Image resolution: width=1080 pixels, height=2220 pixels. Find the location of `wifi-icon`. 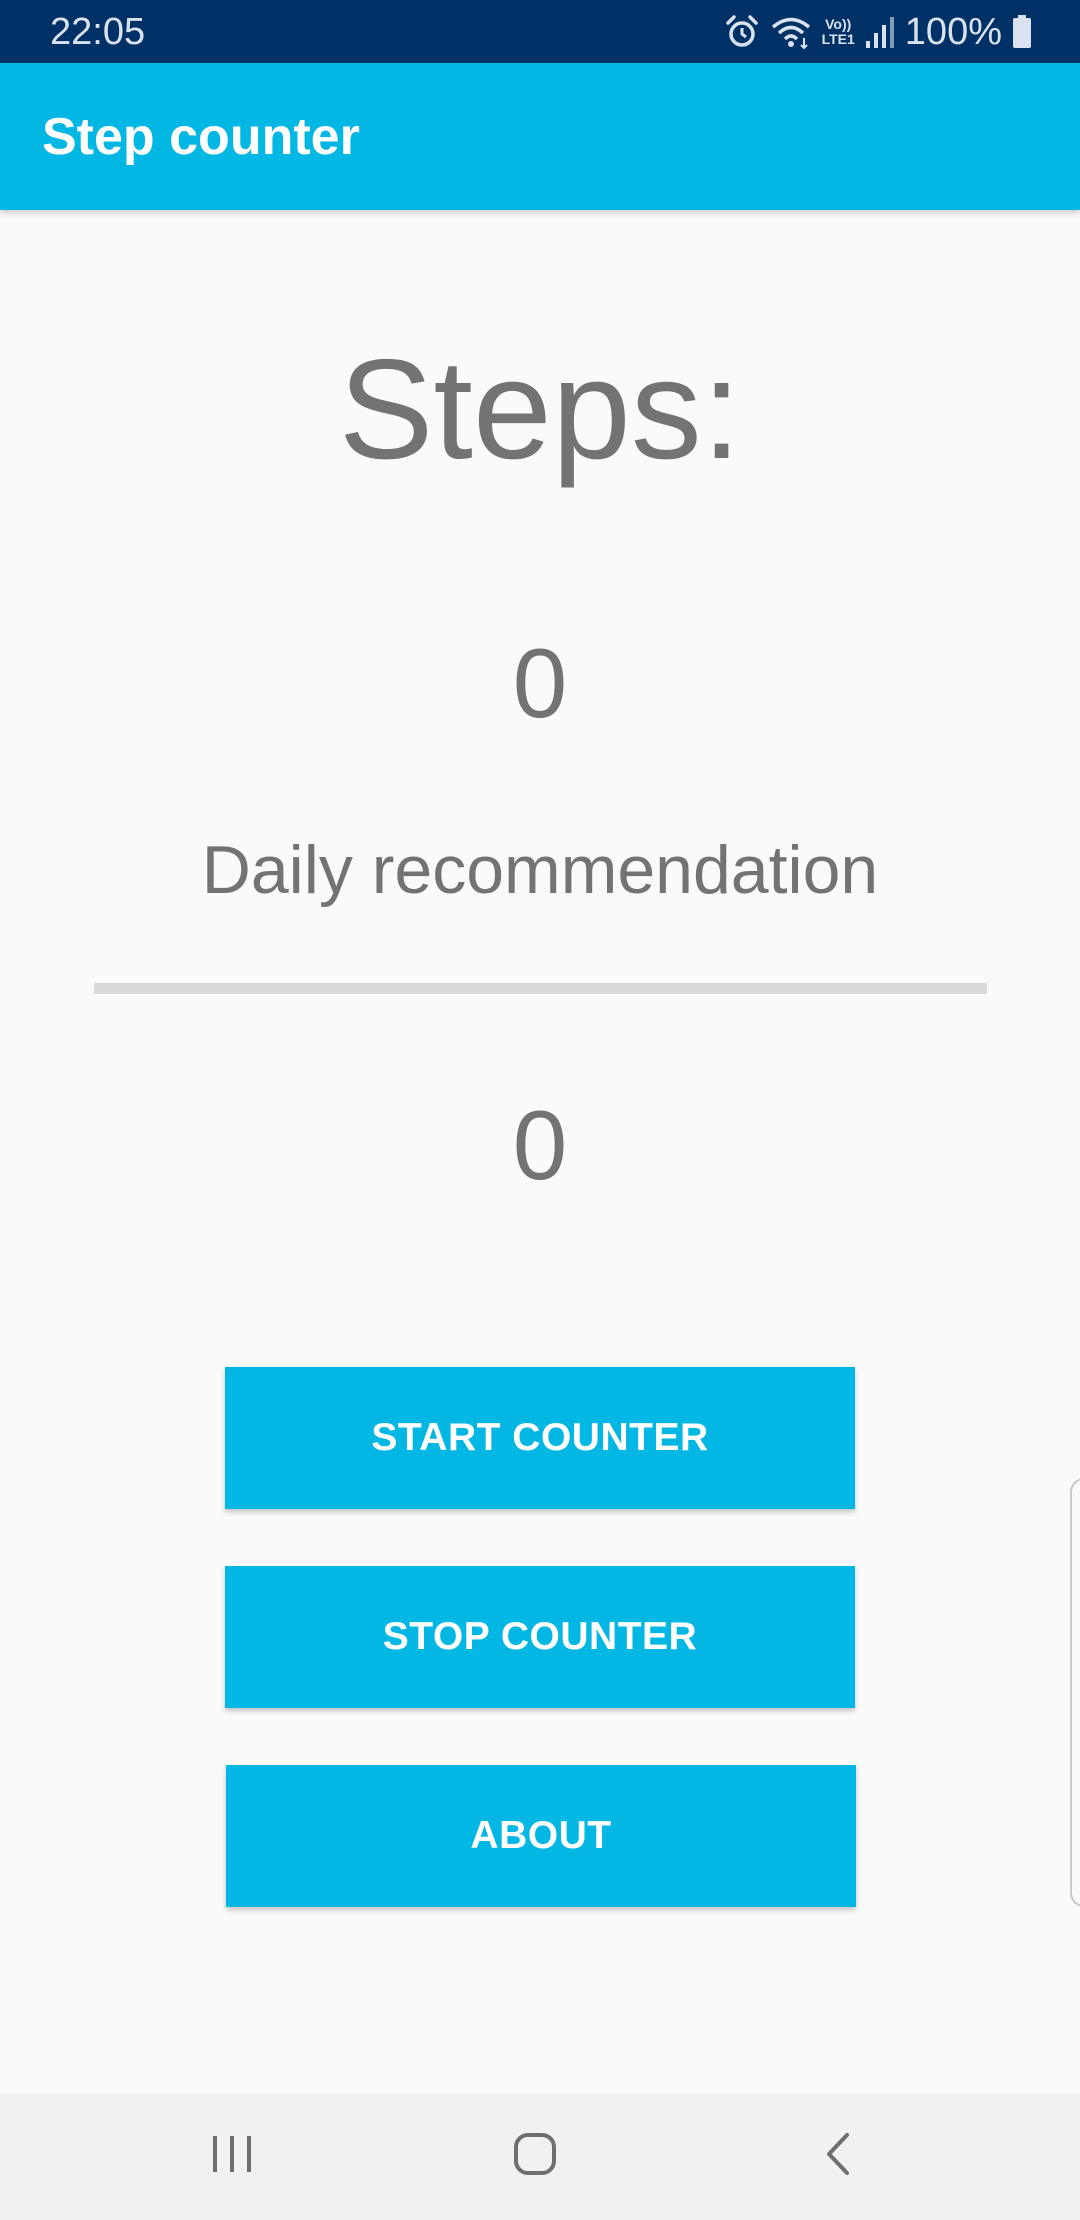

wifi-icon is located at coordinates (791, 32).